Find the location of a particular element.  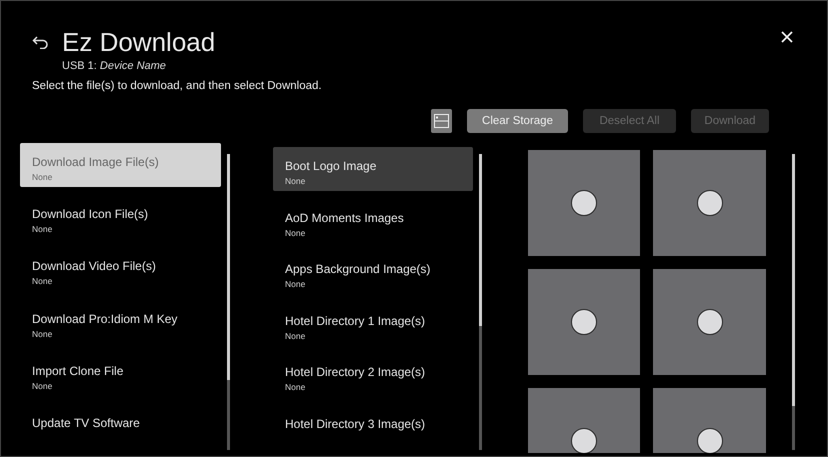

back-icon is located at coordinates (40, 42).